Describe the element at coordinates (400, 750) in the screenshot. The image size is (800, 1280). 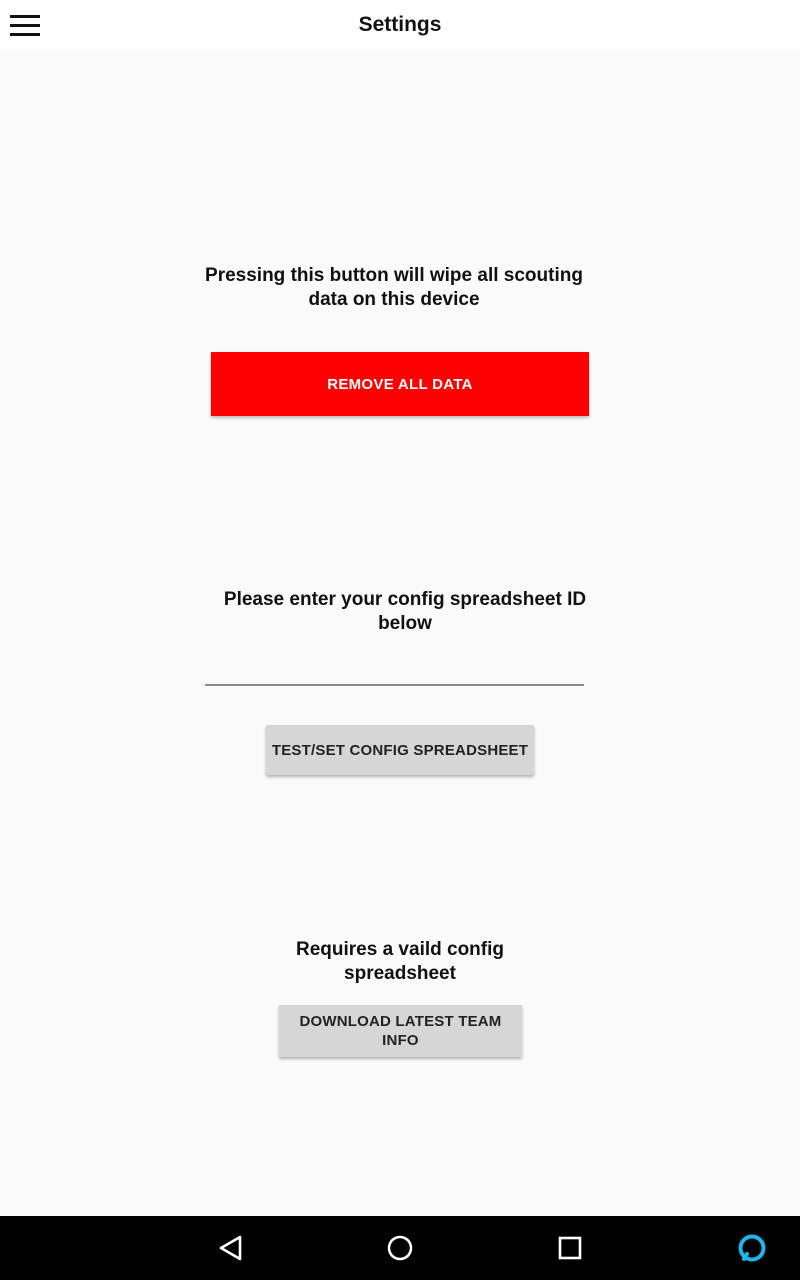
I see `test-set-config-button: TEST/SET CONFIG SPREADSHEET` at that location.